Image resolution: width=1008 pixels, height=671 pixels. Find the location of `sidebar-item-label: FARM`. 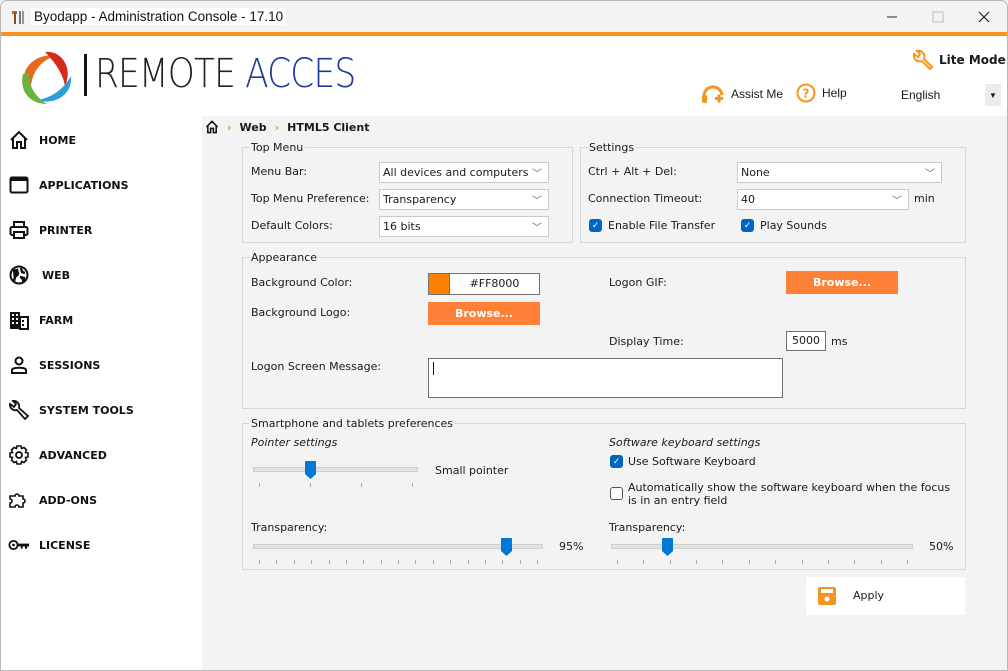

sidebar-item-label: FARM is located at coordinates (56, 320).